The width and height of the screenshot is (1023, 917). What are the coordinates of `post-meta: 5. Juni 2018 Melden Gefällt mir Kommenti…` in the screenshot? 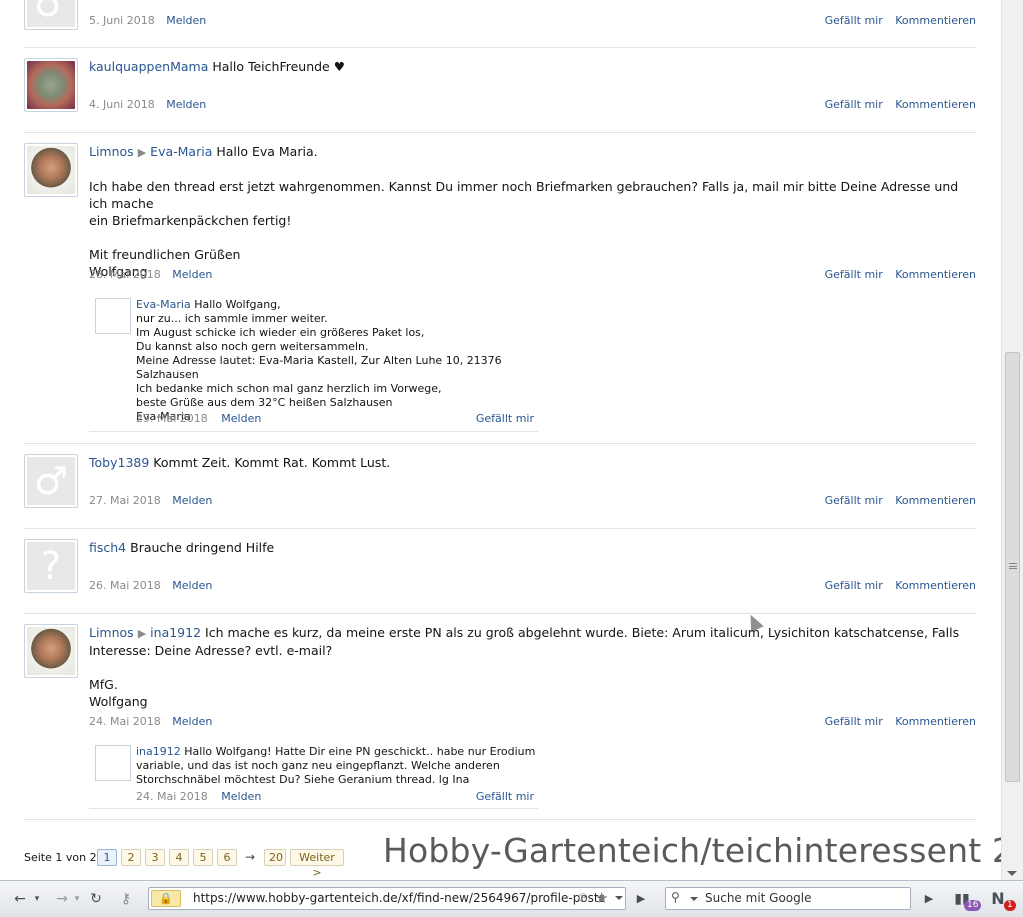 It's located at (532, 20).